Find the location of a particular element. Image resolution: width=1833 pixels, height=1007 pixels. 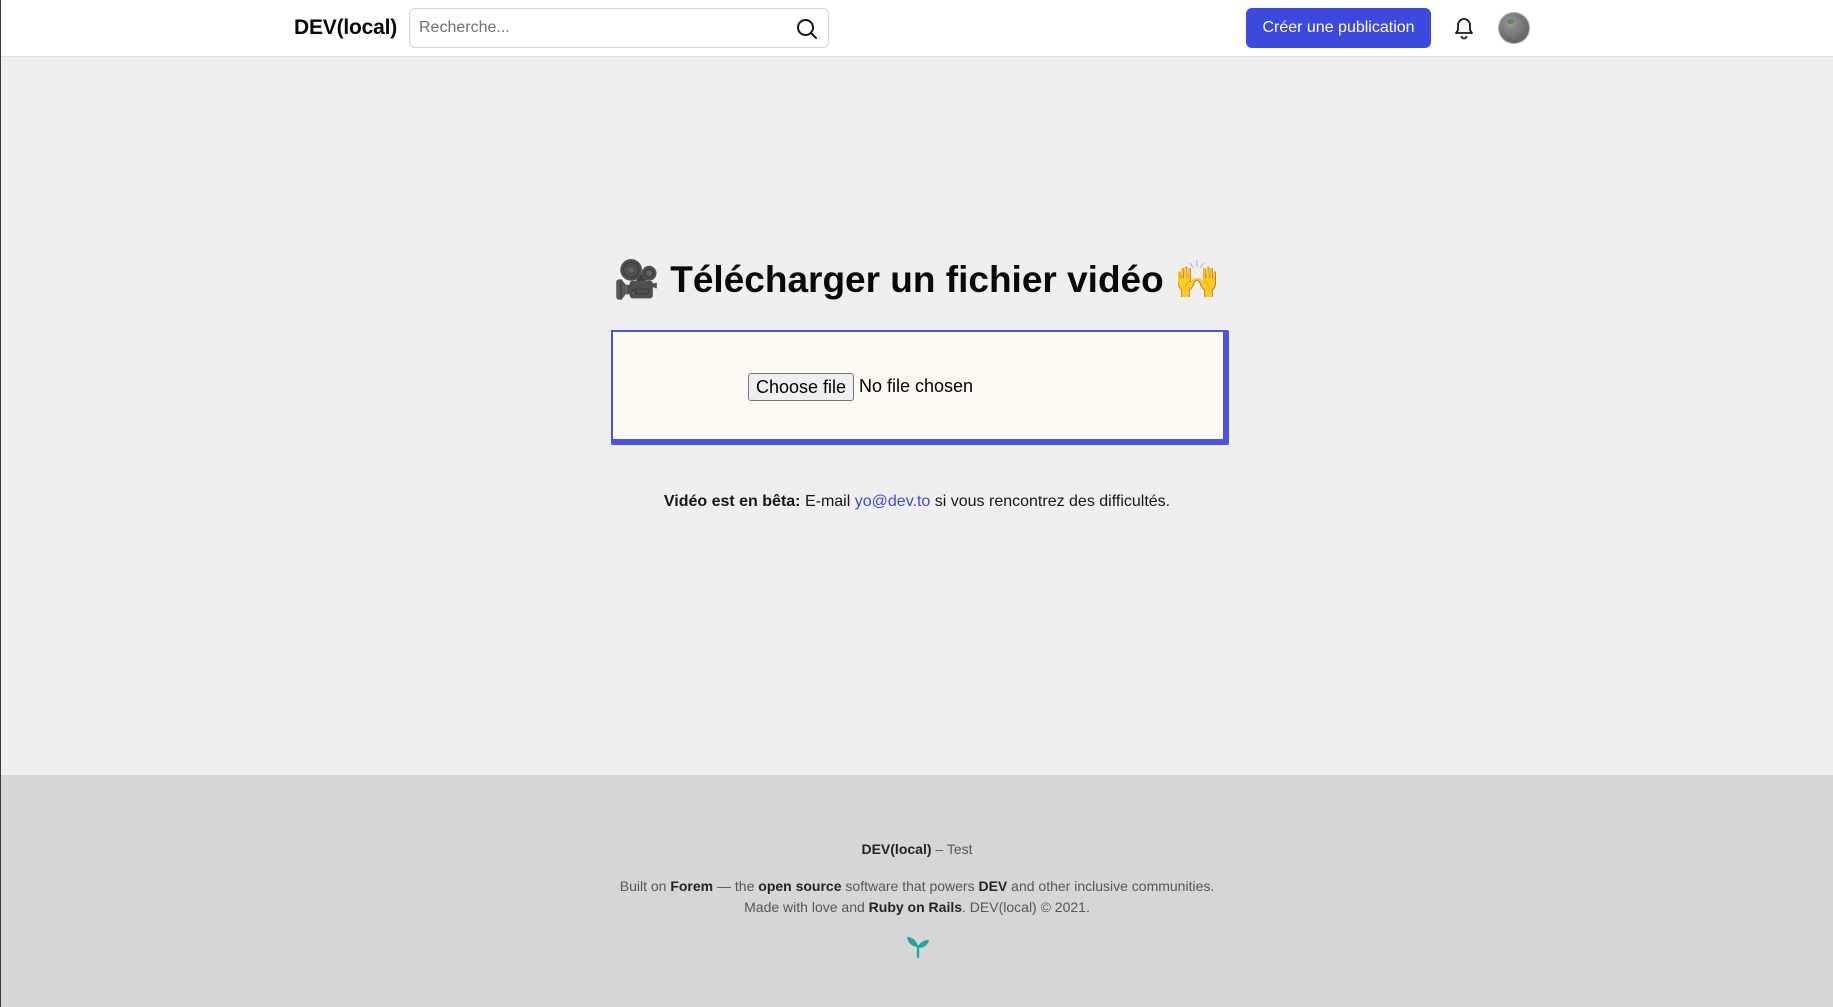

footer-copyright: . DEV(local) © 2021. is located at coordinates (1026, 907).